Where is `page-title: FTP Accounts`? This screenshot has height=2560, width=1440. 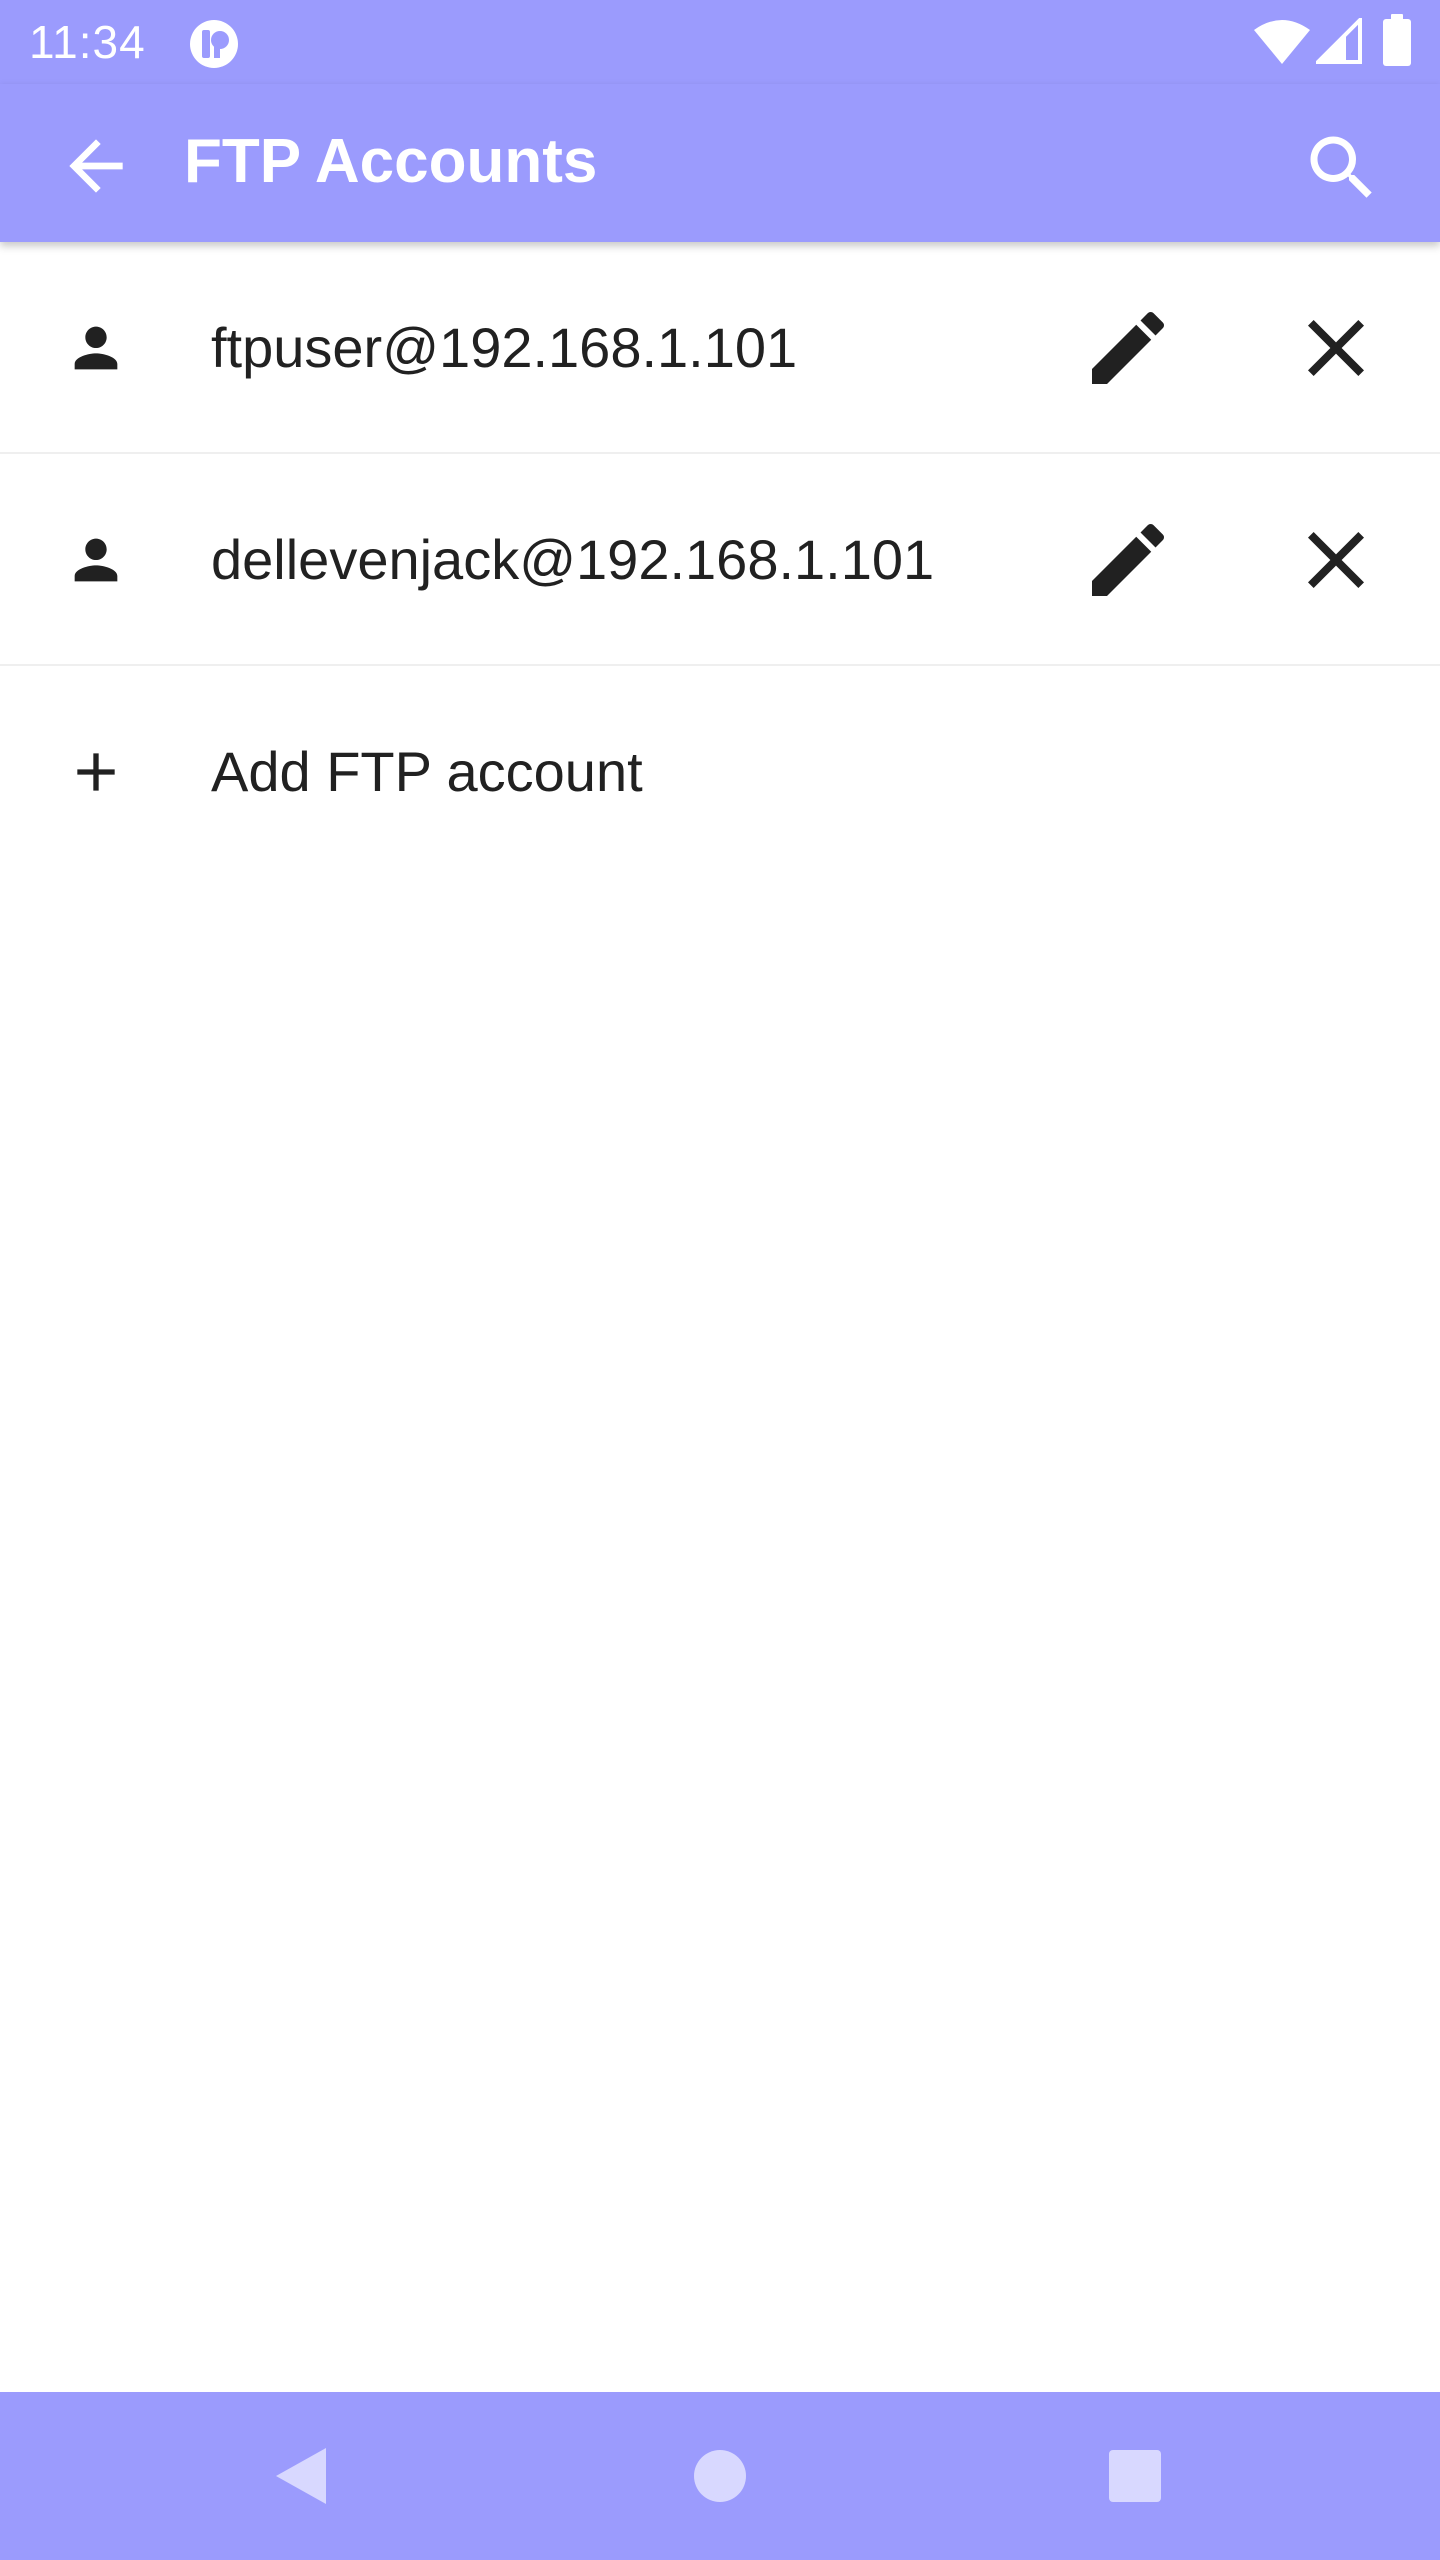 page-title: FTP Accounts is located at coordinates (391, 161).